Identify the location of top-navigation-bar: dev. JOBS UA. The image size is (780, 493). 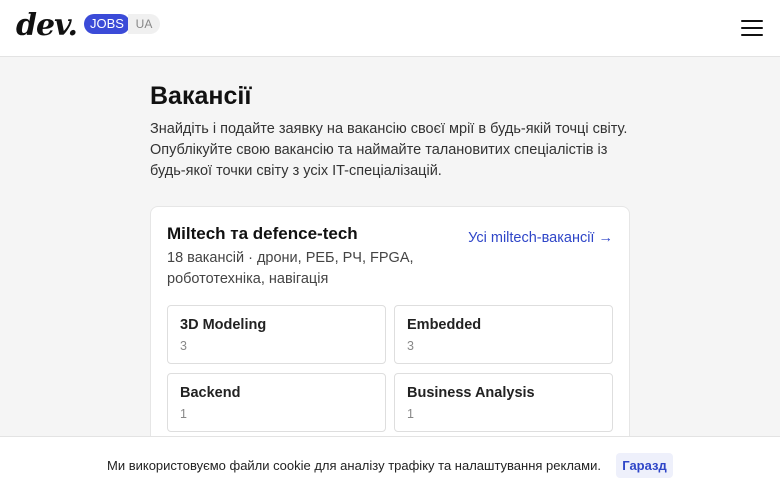
(390, 28).